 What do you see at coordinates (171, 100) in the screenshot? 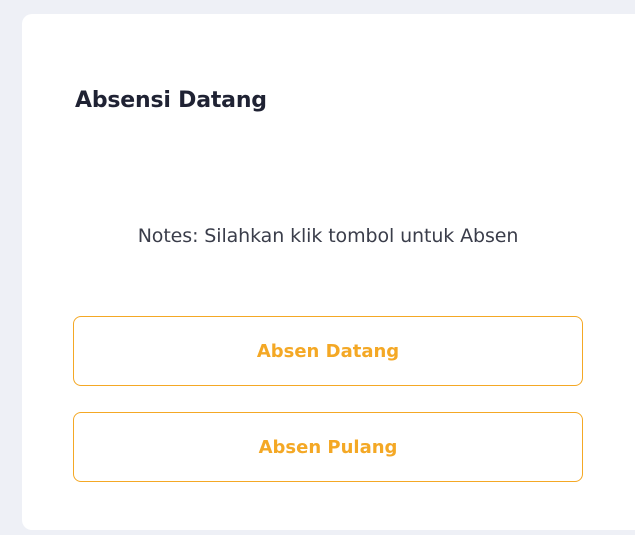
I see `card-title: Absensi Datang` at bounding box center [171, 100].